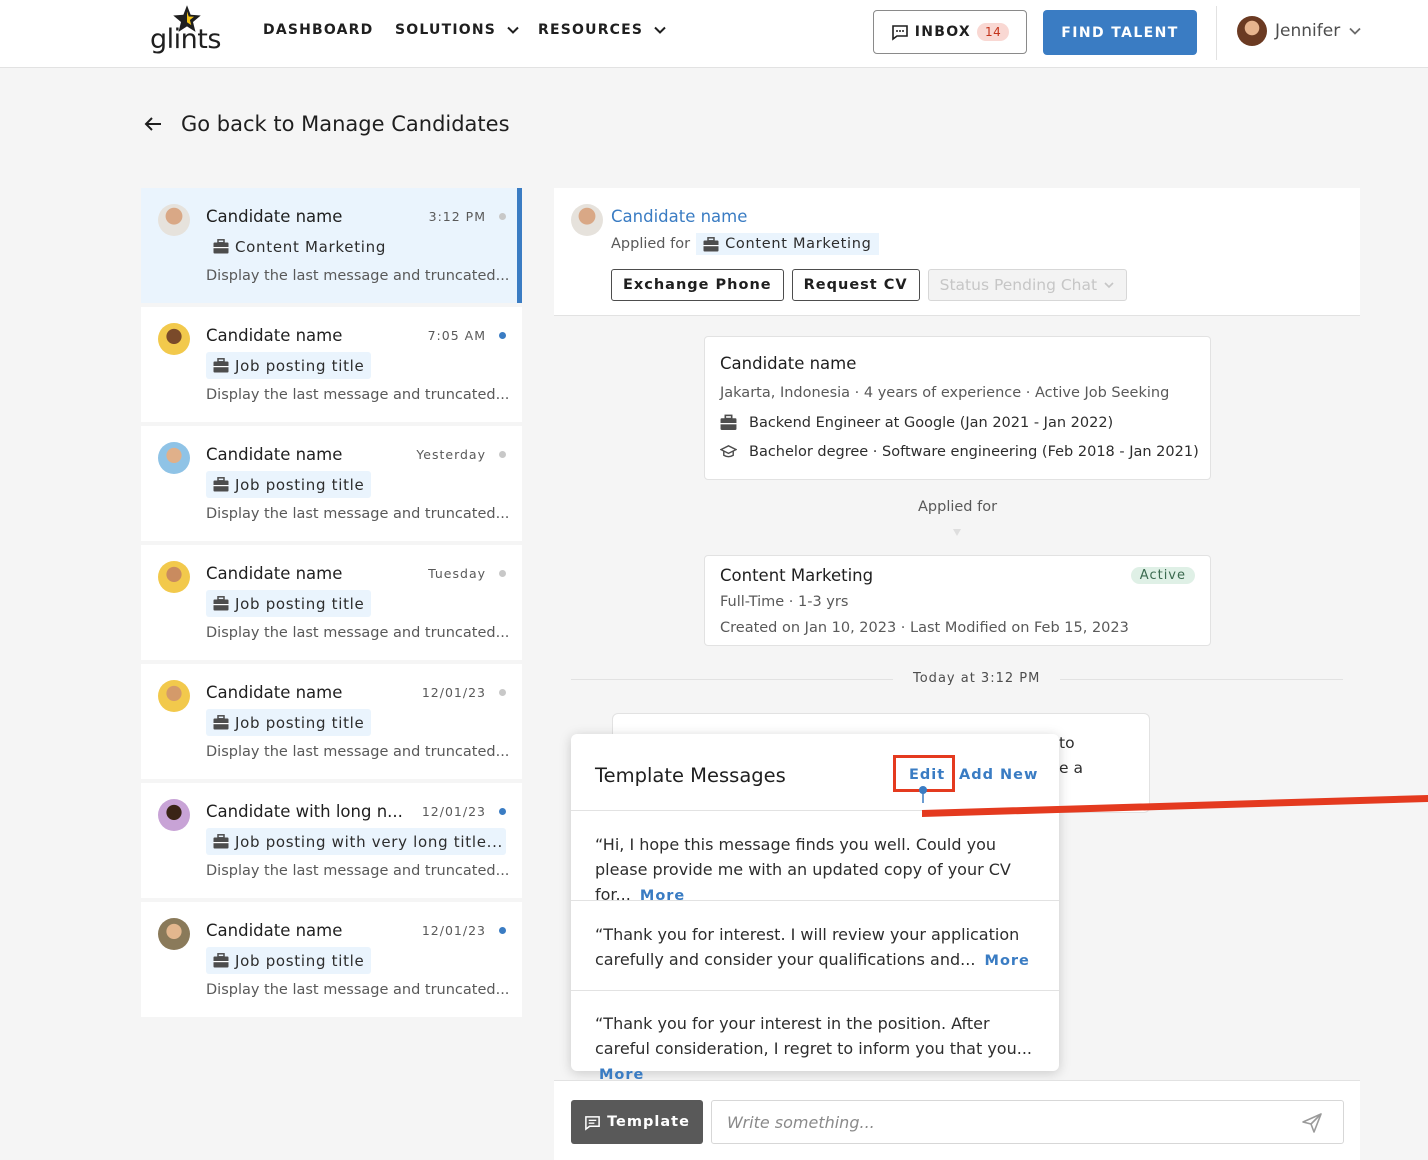  What do you see at coordinates (1216, 33) in the screenshot?
I see `nav-divider` at bounding box center [1216, 33].